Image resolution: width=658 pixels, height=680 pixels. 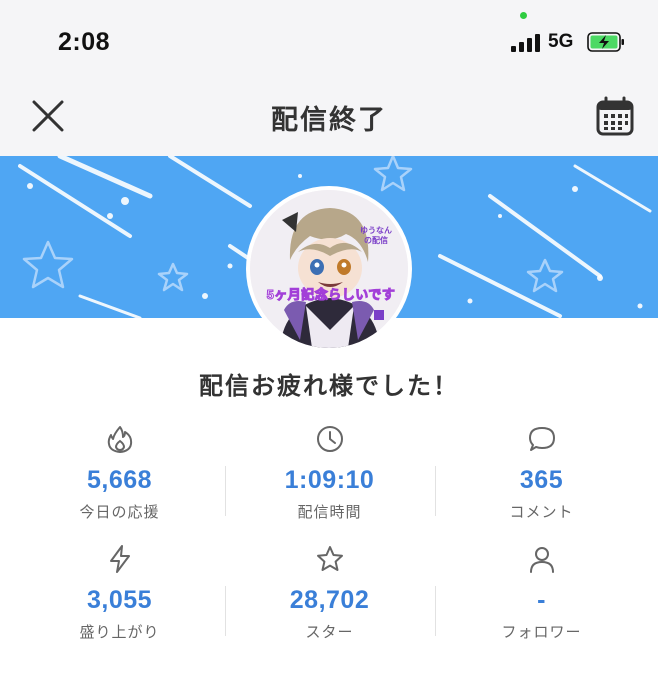 What do you see at coordinates (329, 35) in the screenshot?
I see `status-bar: 2:08 5G` at bounding box center [329, 35].